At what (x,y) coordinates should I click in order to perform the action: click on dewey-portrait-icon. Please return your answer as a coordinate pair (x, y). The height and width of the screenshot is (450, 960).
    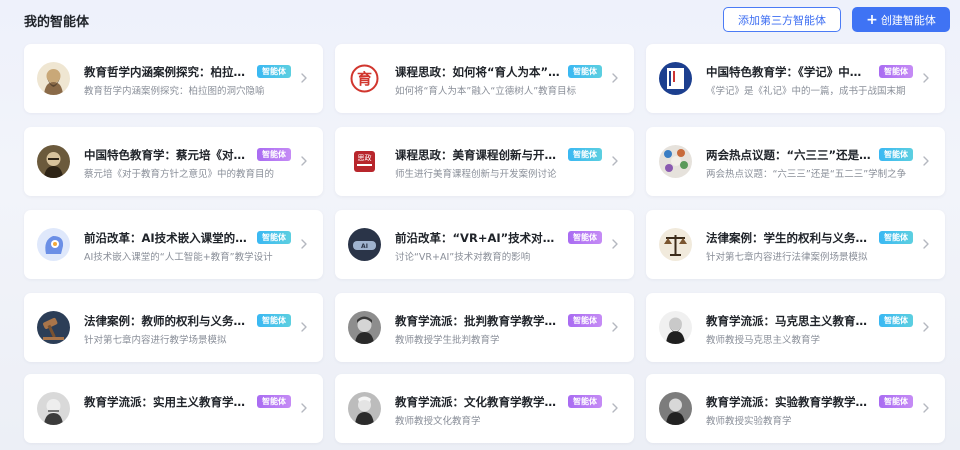
    Looking at the image, I should click on (53, 408).